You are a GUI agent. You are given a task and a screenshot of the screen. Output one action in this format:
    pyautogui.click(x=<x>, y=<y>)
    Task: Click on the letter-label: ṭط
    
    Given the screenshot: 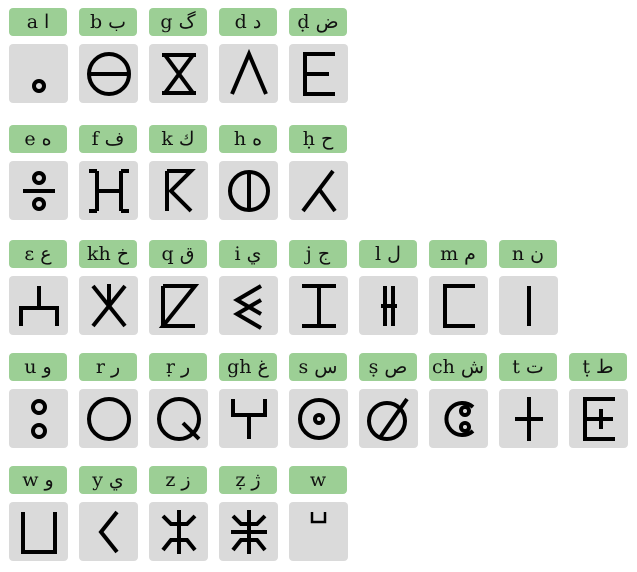 What is the action you would take?
    pyautogui.click(x=598, y=367)
    